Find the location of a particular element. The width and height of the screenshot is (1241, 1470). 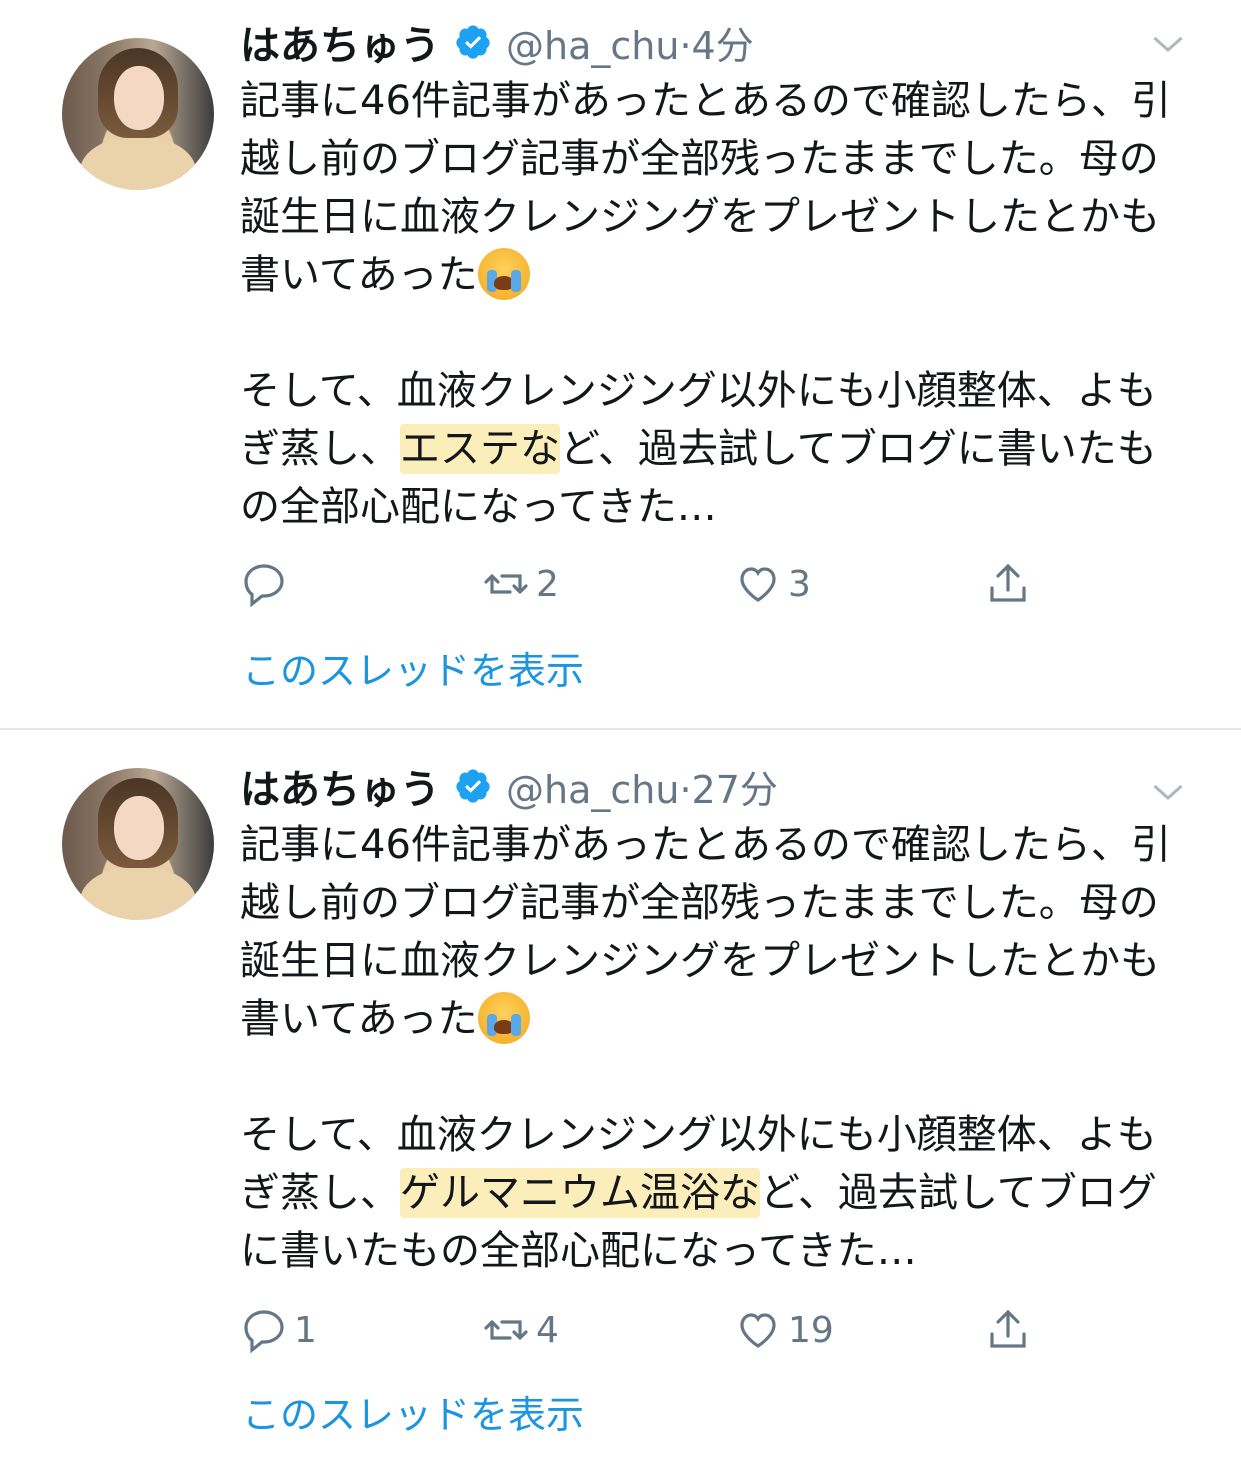

retweet-button: 4 is located at coordinates (520, 1330).